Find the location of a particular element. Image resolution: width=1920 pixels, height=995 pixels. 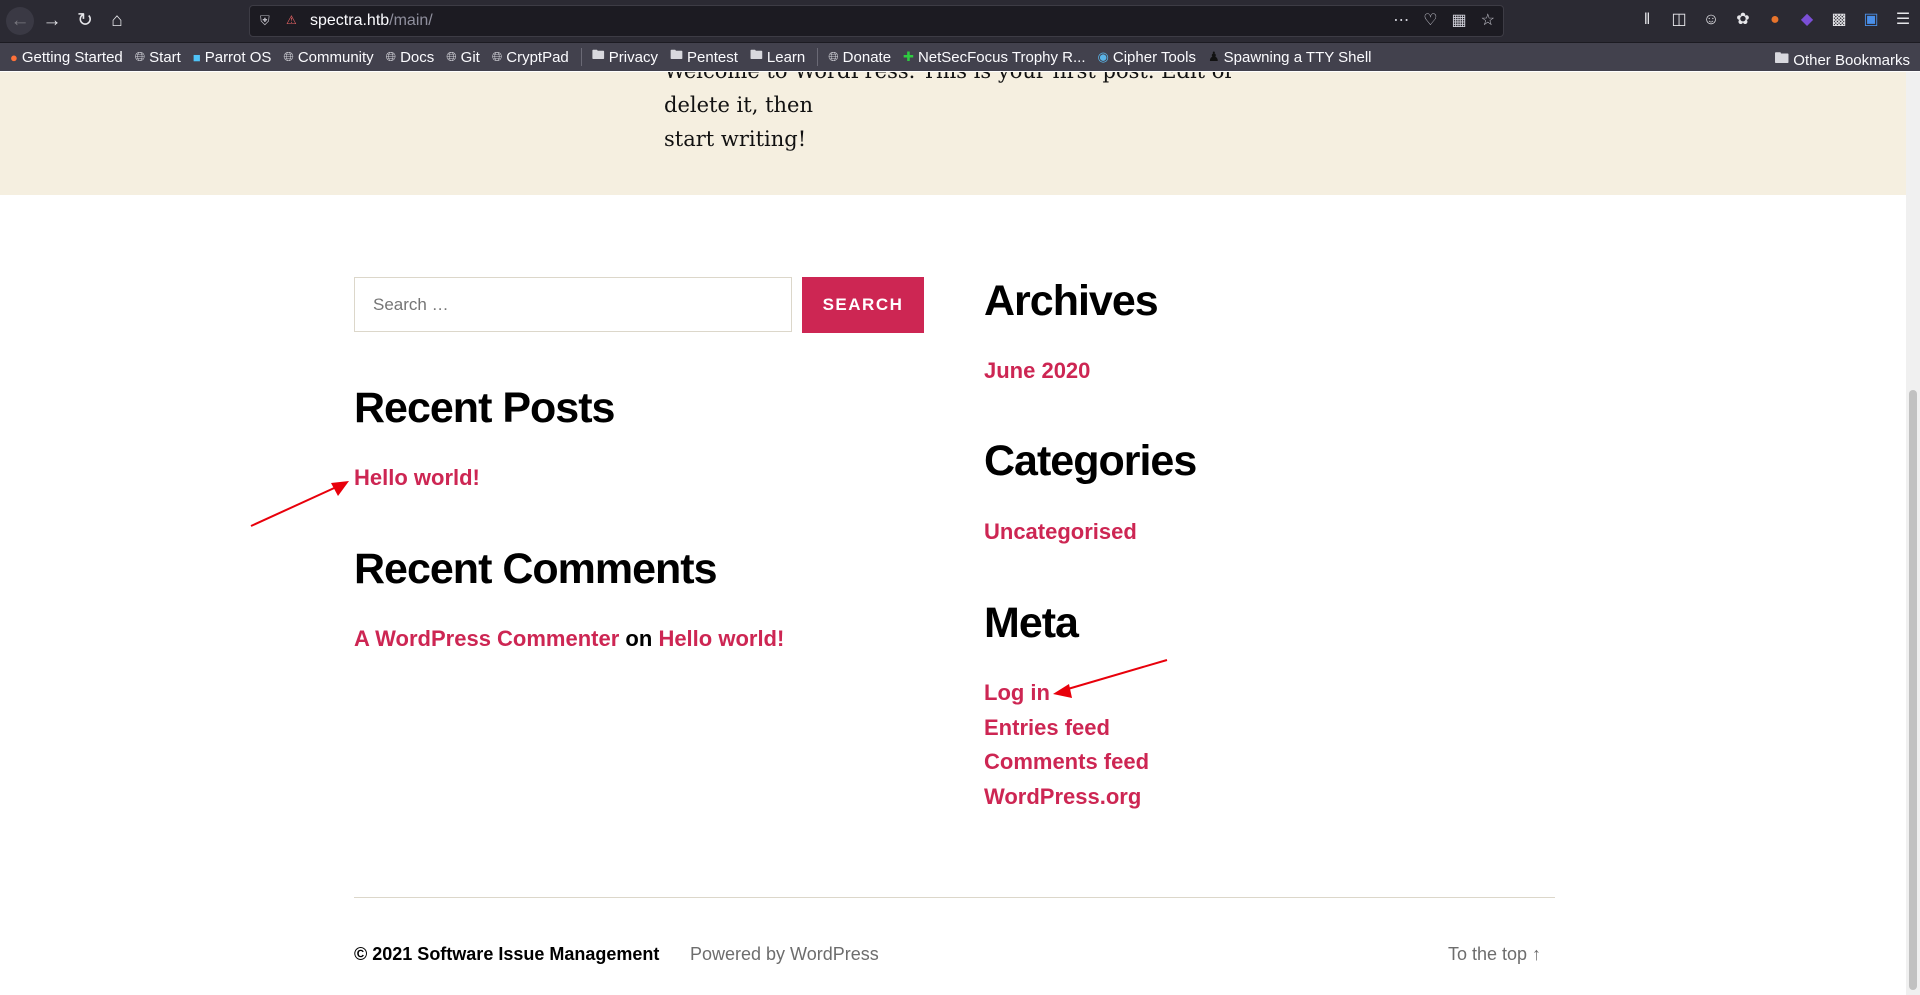

bookmark-cipher-tools: ◉ Cipher Tools is located at coordinates (1147, 57).